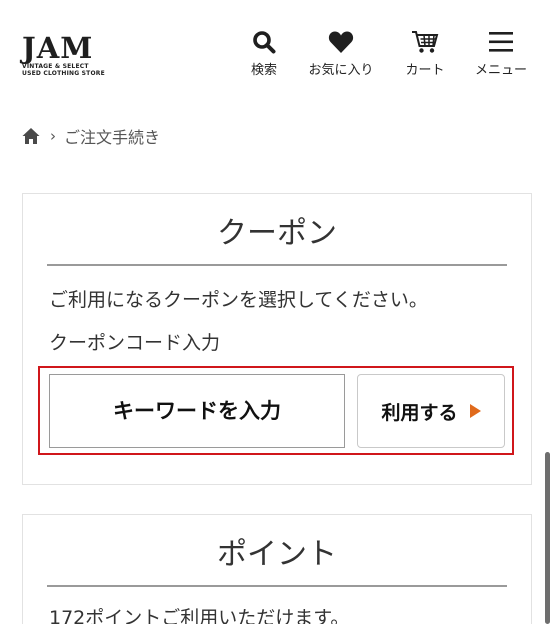  What do you see at coordinates (31, 136) in the screenshot?
I see `home-icon` at bounding box center [31, 136].